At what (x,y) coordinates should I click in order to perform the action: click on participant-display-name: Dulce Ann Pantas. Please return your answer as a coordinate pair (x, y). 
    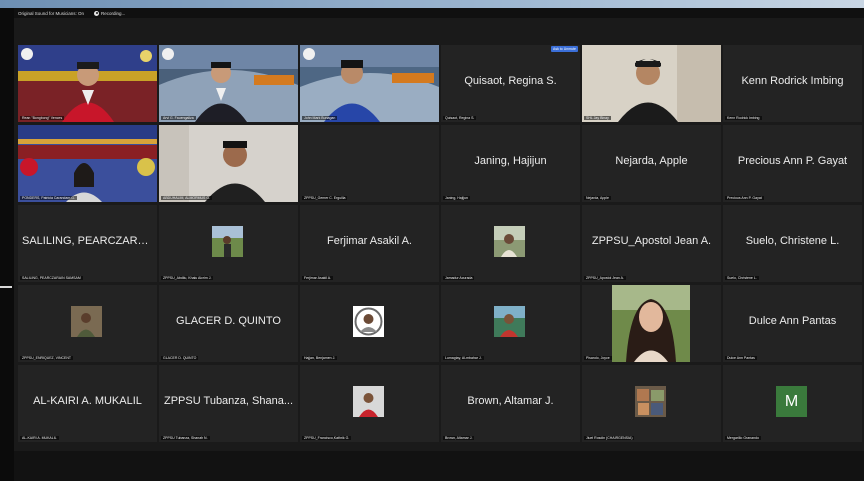
    Looking at the image, I should click on (792, 321).